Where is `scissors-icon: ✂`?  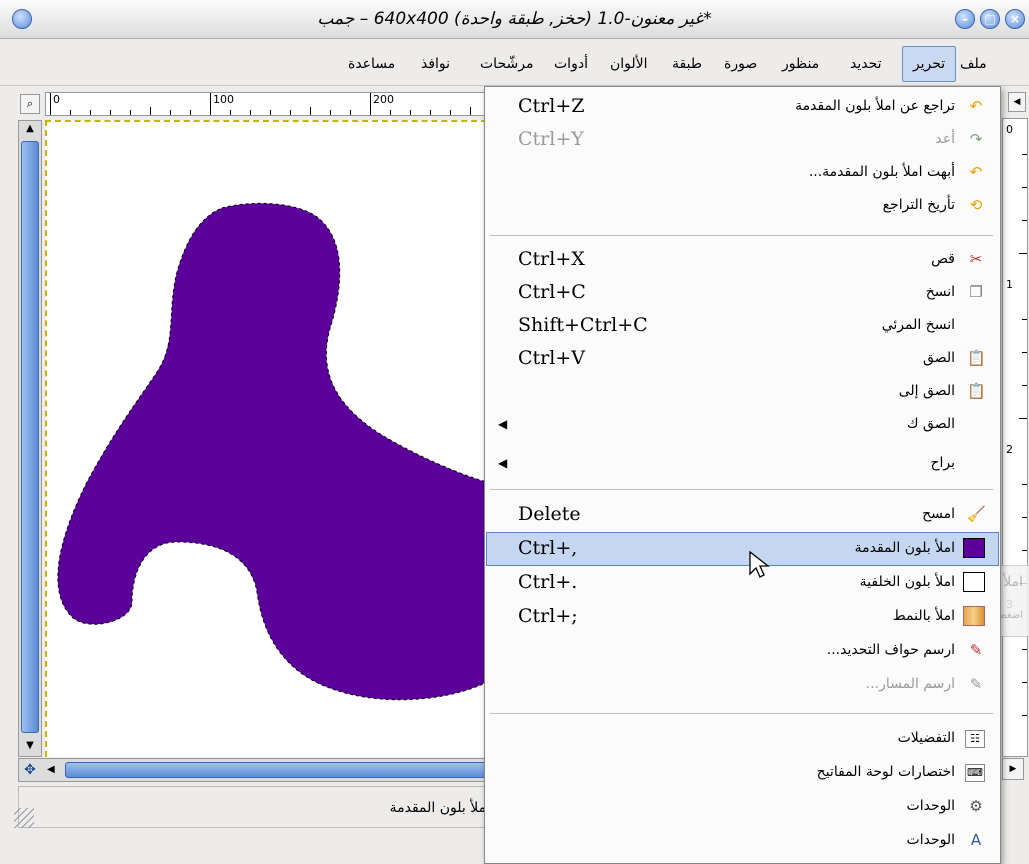
scissors-icon: ✂ is located at coordinates (976, 259).